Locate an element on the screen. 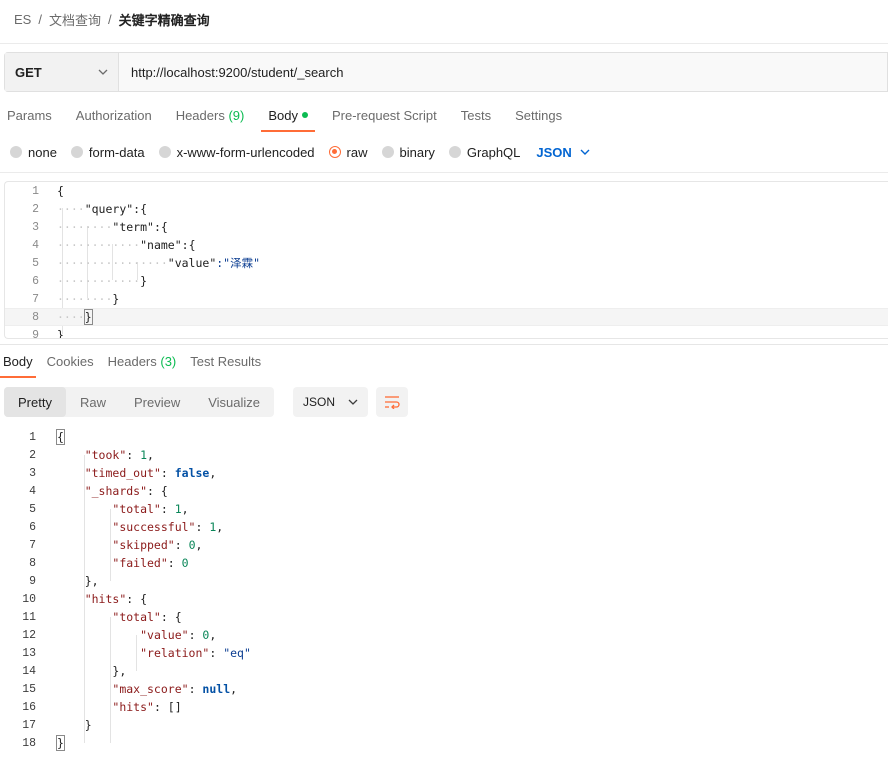 The height and width of the screenshot is (768, 888). code-line: 6 "successful": 1, is located at coordinates (444, 527).